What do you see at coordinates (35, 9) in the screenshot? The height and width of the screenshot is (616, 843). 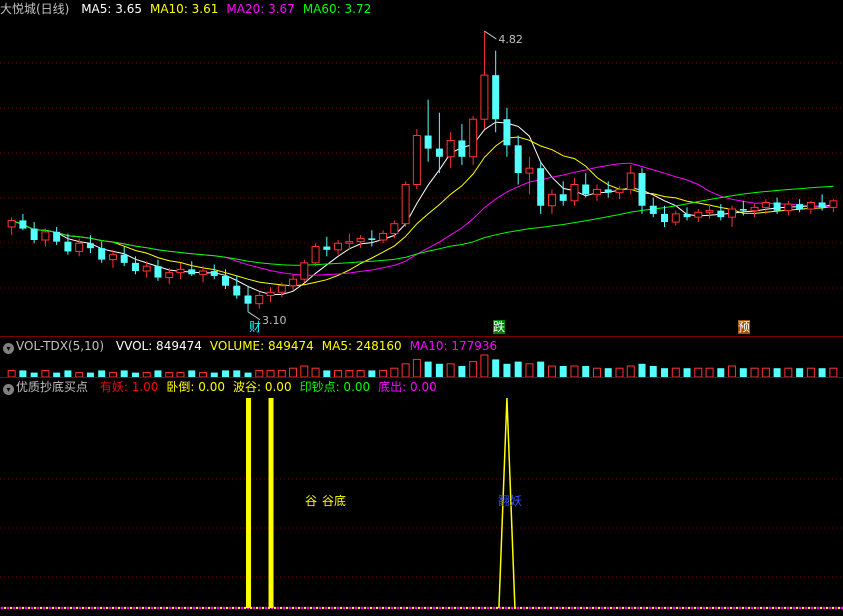 I see `stock-title: 大悦城(日线)` at bounding box center [35, 9].